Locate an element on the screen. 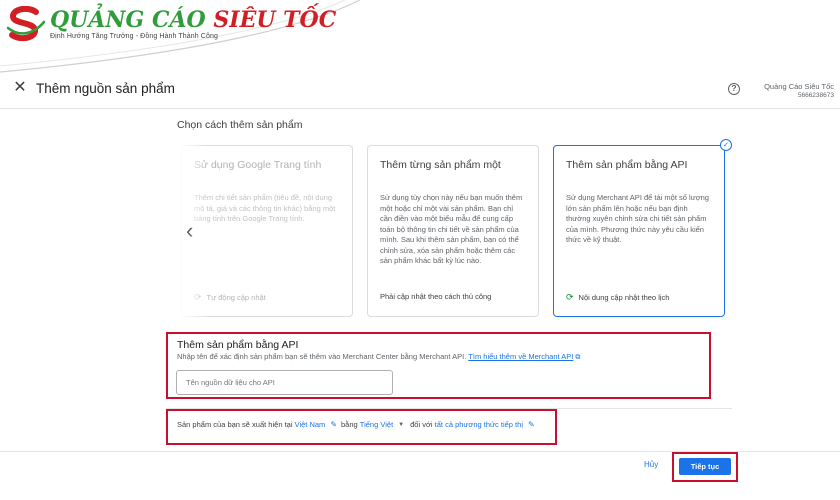  country-link: Việt Nam is located at coordinates (310, 424).